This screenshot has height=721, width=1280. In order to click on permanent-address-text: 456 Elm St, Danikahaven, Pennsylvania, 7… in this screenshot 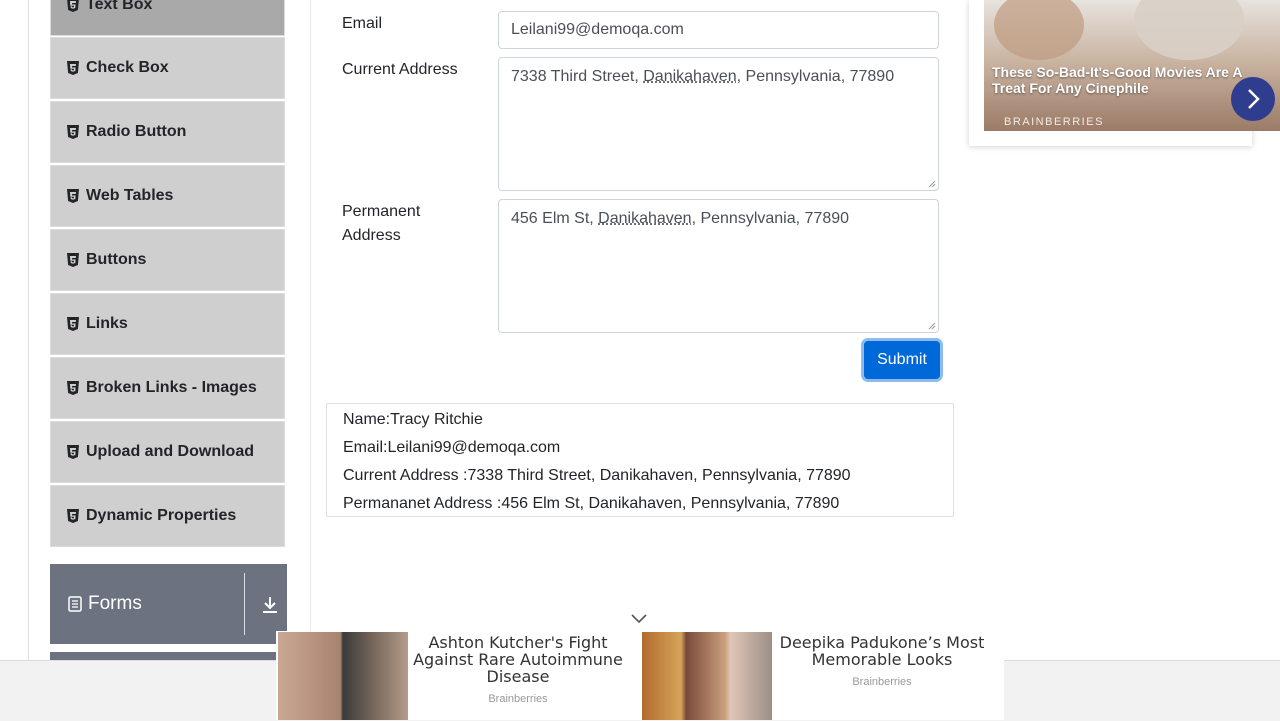, I will do `click(680, 218)`.